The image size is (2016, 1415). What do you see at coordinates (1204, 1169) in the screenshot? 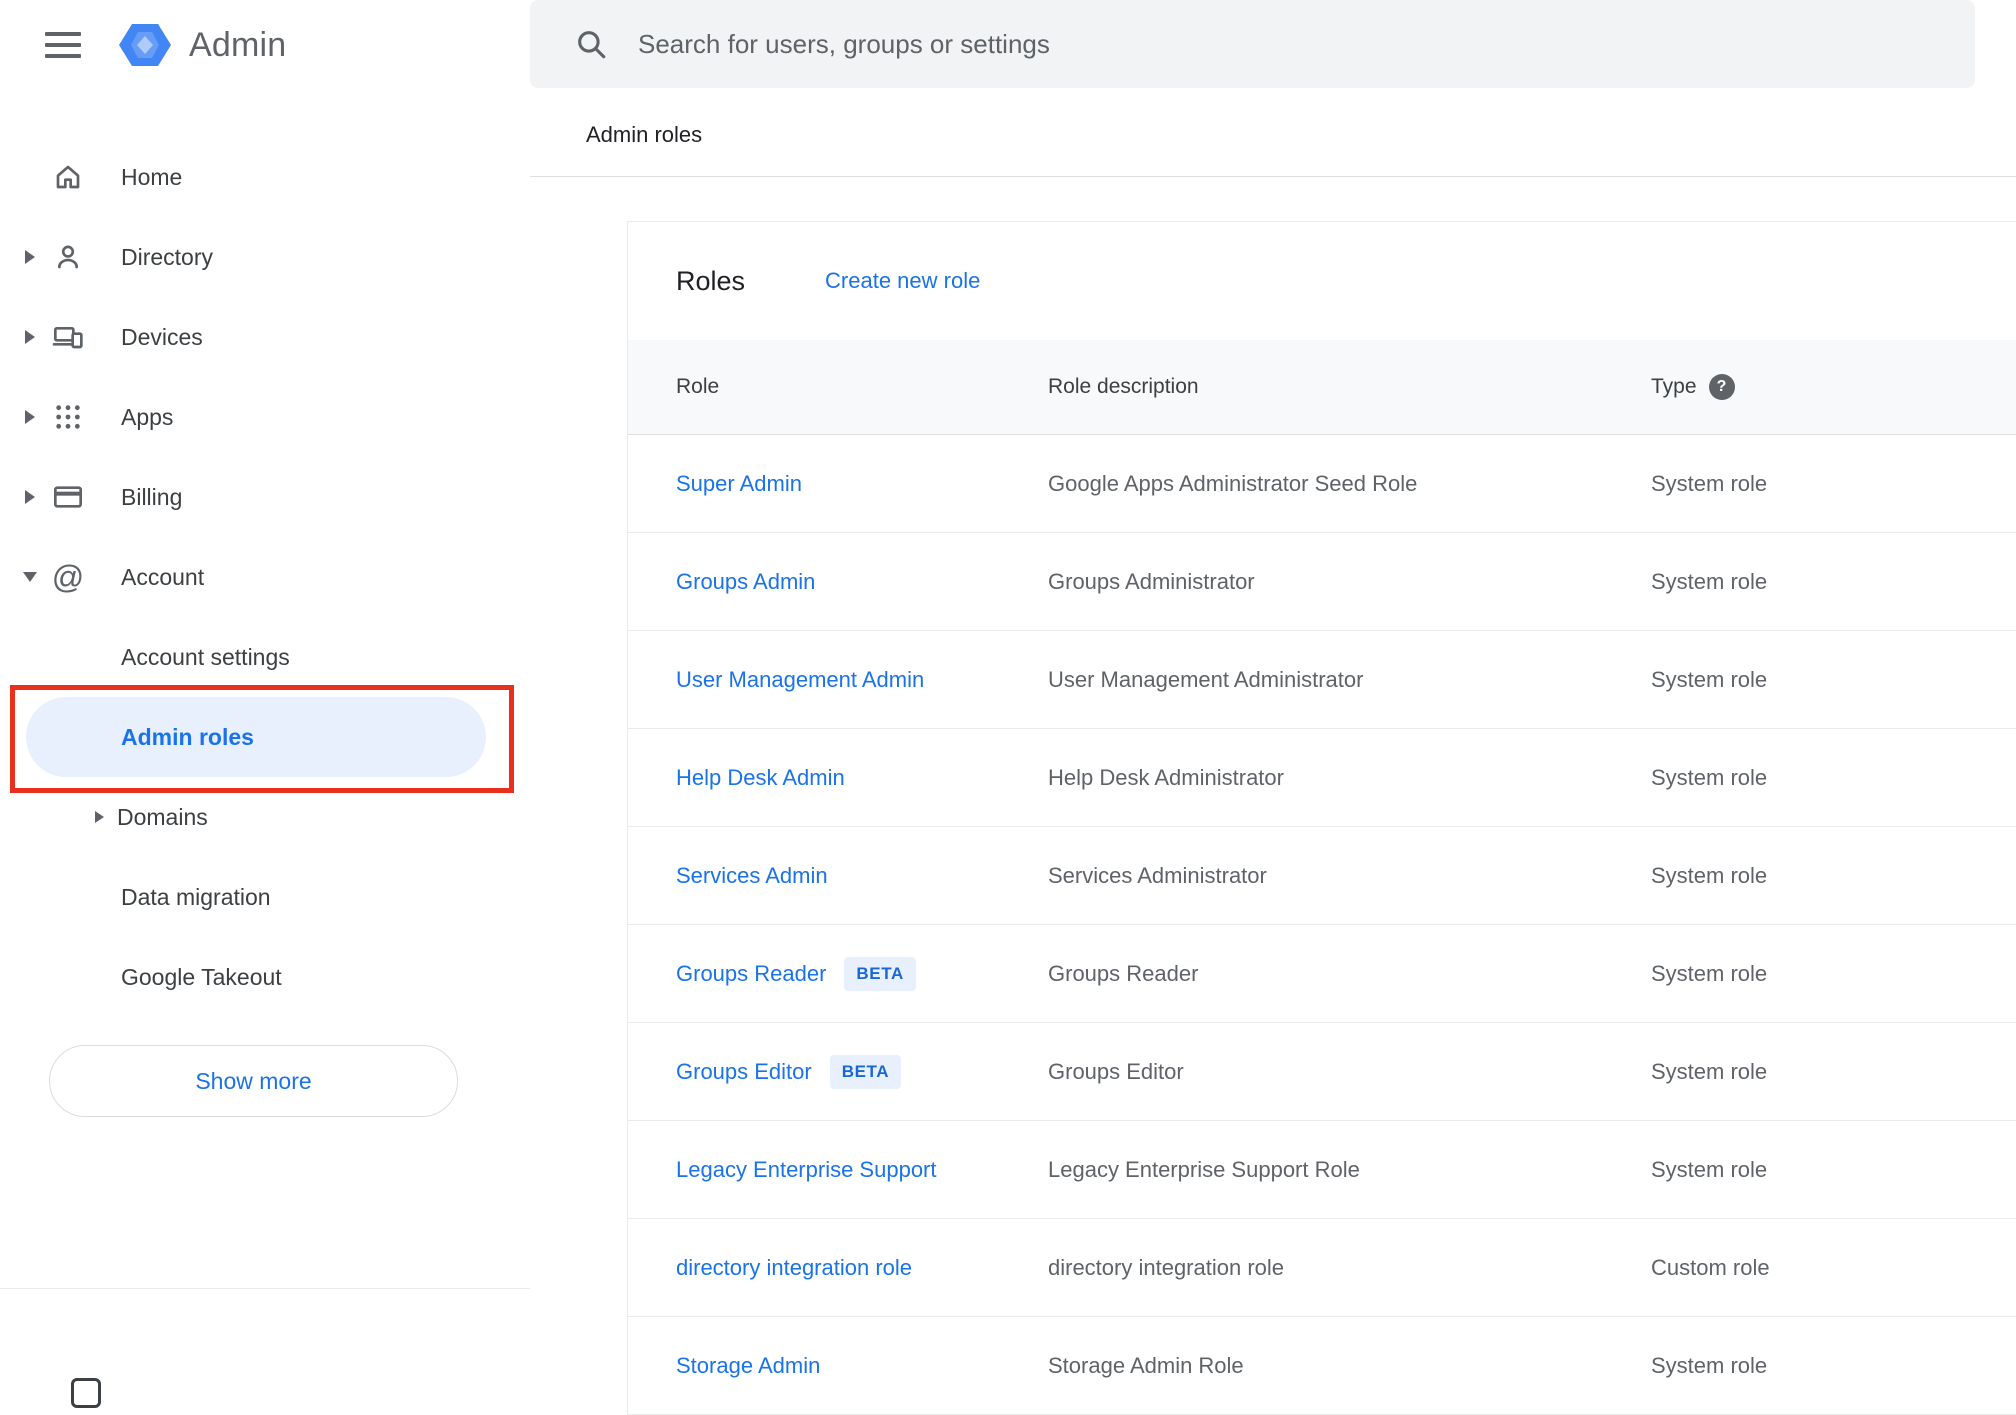
I see `role-description: Legacy Enterprise Support Role` at bounding box center [1204, 1169].